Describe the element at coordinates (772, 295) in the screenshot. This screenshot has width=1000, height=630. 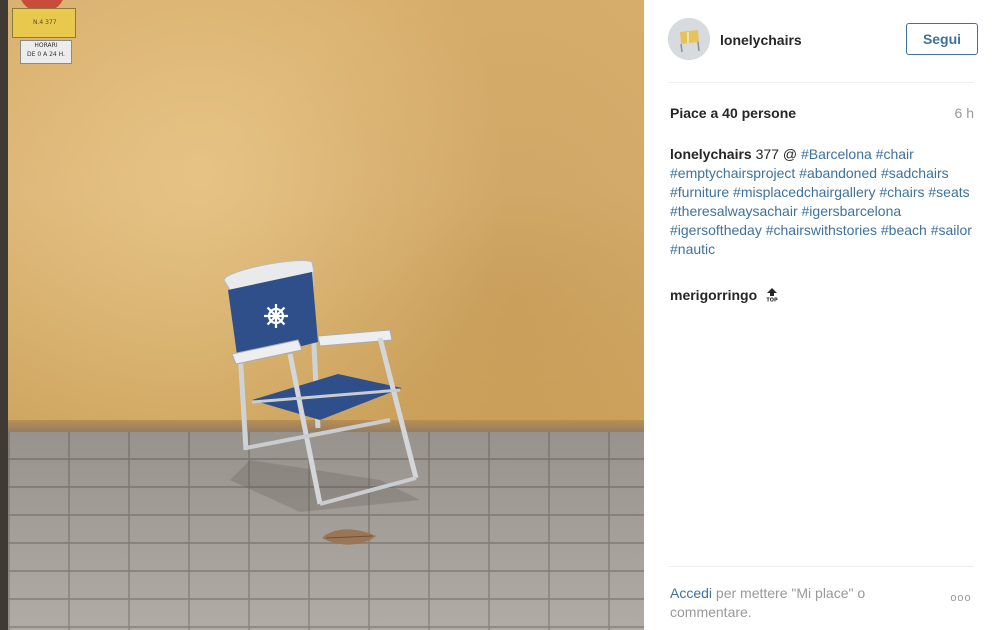
I see `top-arrow-emoji-icon: TOP` at that location.